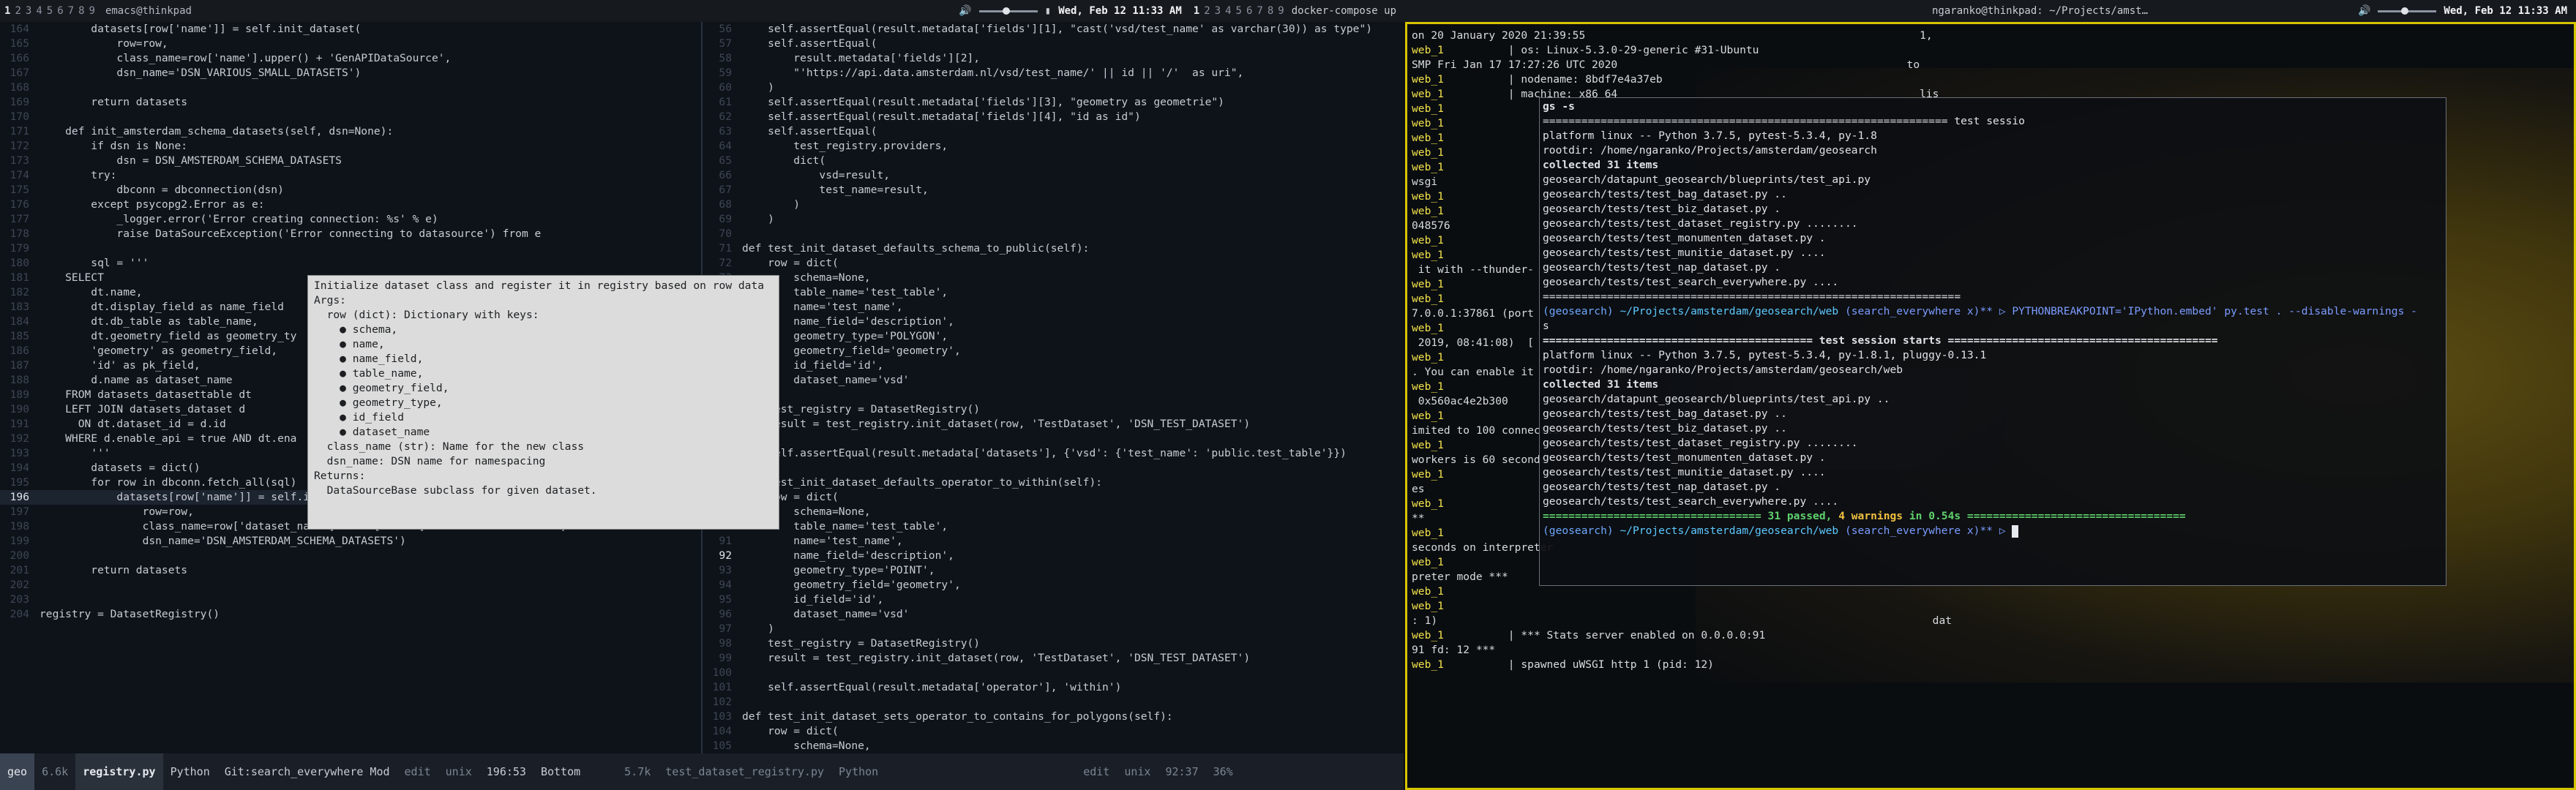  What do you see at coordinates (1053, 44) in the screenshot?
I see `code-line: 57 self.assertEqual(` at bounding box center [1053, 44].